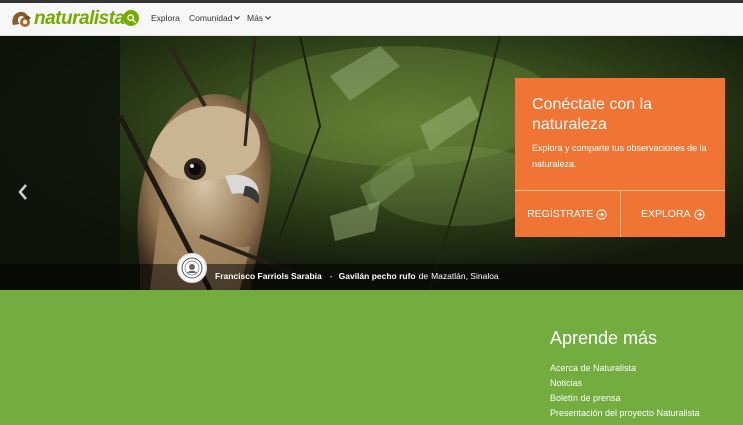  I want to click on site-logo: naturalista, so click(67, 19).